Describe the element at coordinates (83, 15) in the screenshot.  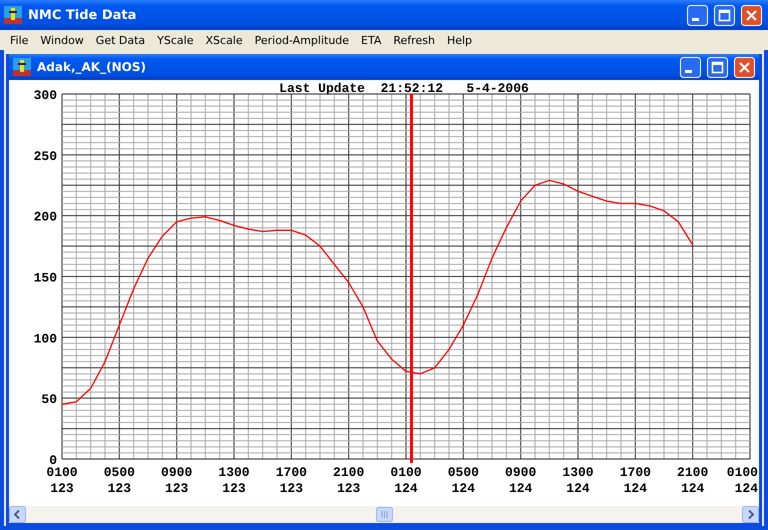
I see `window-title: NMC Tide Data` at that location.